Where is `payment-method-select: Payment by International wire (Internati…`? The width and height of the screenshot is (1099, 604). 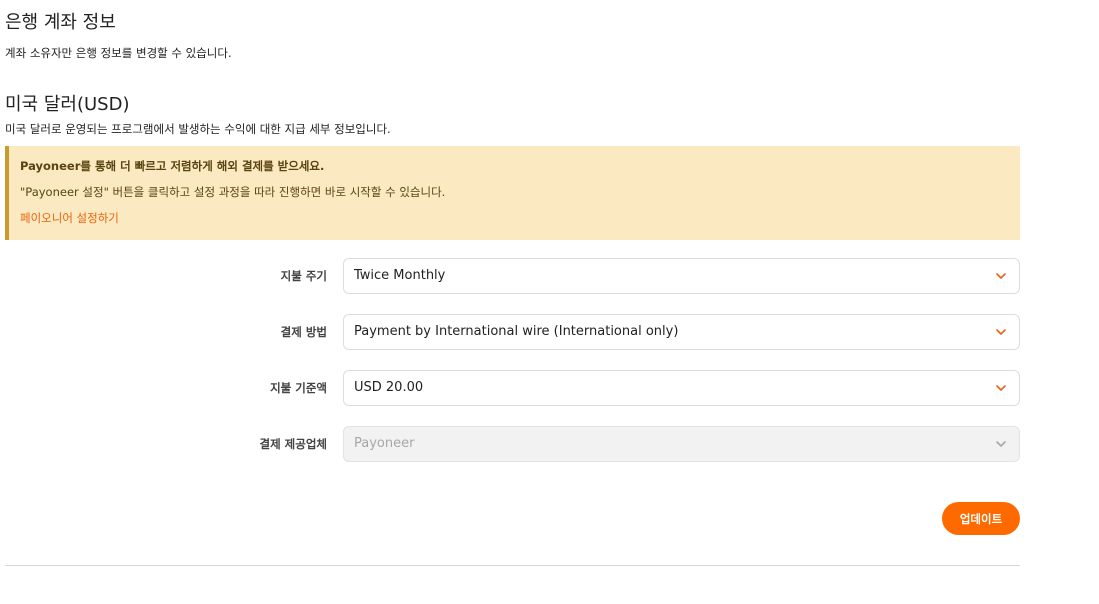 payment-method-select: Payment by International wire (Internati… is located at coordinates (681, 332).